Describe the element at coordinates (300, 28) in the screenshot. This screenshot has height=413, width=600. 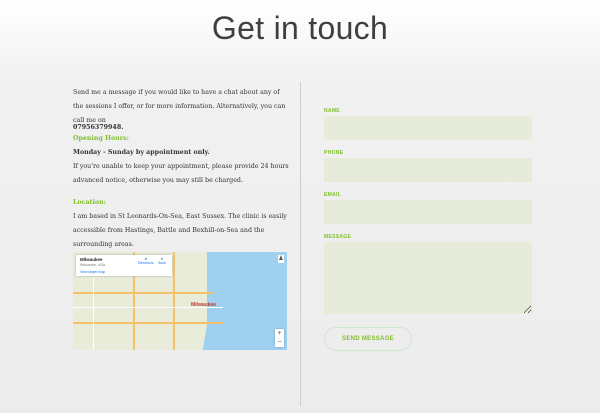
I see `page-title: Get in touch` at that location.